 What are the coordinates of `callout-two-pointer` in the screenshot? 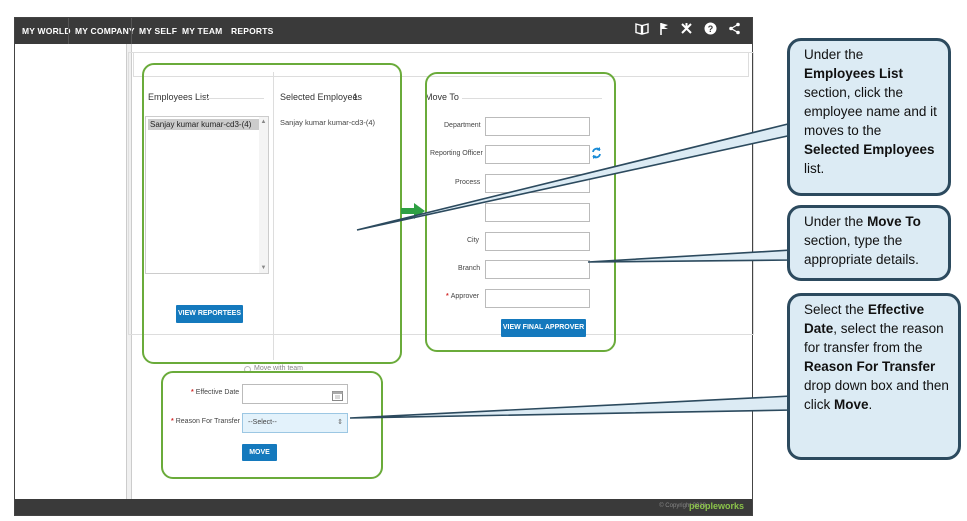 It's located at (690, 256).